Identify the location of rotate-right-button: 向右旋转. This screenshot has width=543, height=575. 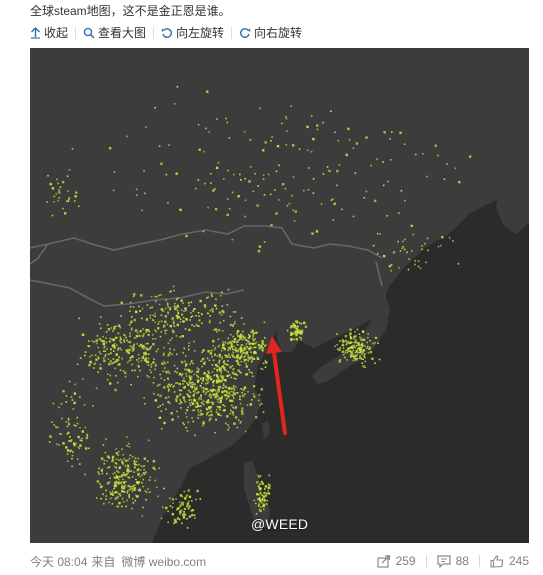
(270, 33).